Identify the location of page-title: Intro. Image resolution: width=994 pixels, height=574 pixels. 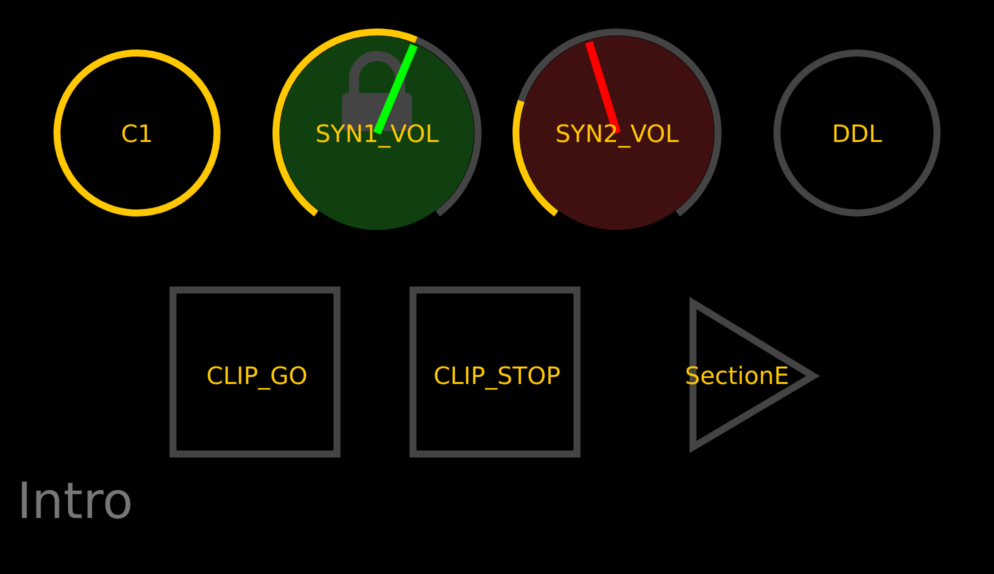
(75, 501).